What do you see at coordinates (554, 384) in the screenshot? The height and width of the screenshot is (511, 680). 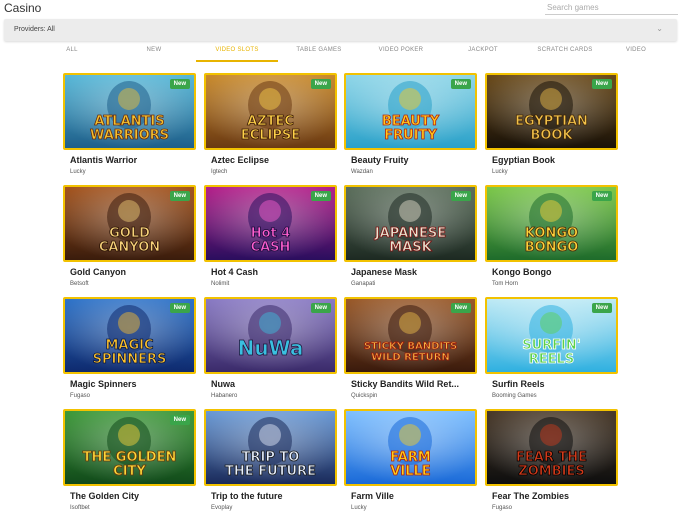 I see `game-title: Surfin Reels` at bounding box center [554, 384].